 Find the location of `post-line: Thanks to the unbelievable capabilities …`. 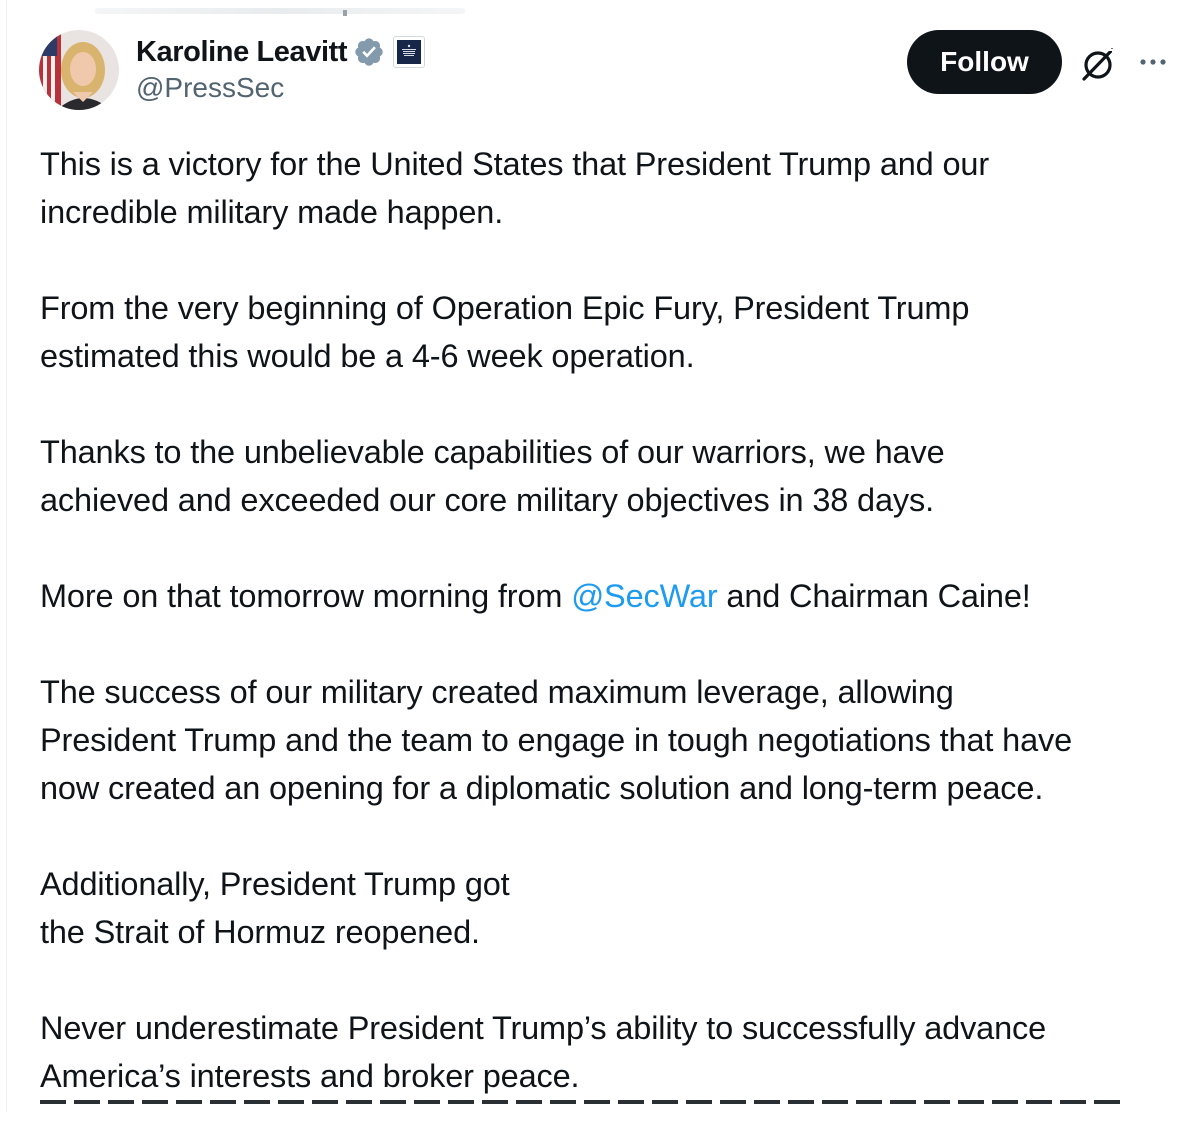

post-line: Thanks to the unbelievable capabilities … is located at coordinates (492, 452).